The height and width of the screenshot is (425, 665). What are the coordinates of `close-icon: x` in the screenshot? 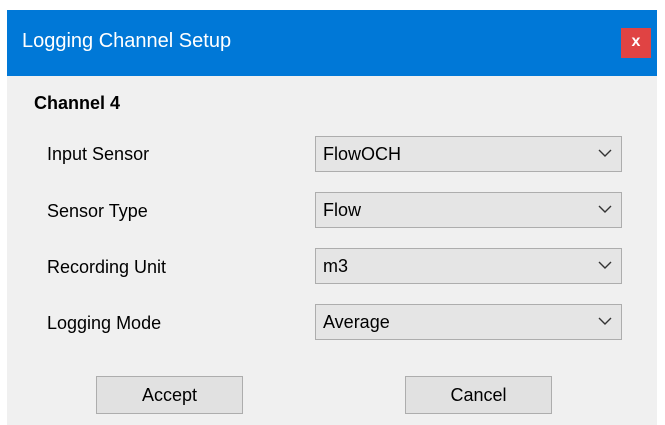 It's located at (636, 41).